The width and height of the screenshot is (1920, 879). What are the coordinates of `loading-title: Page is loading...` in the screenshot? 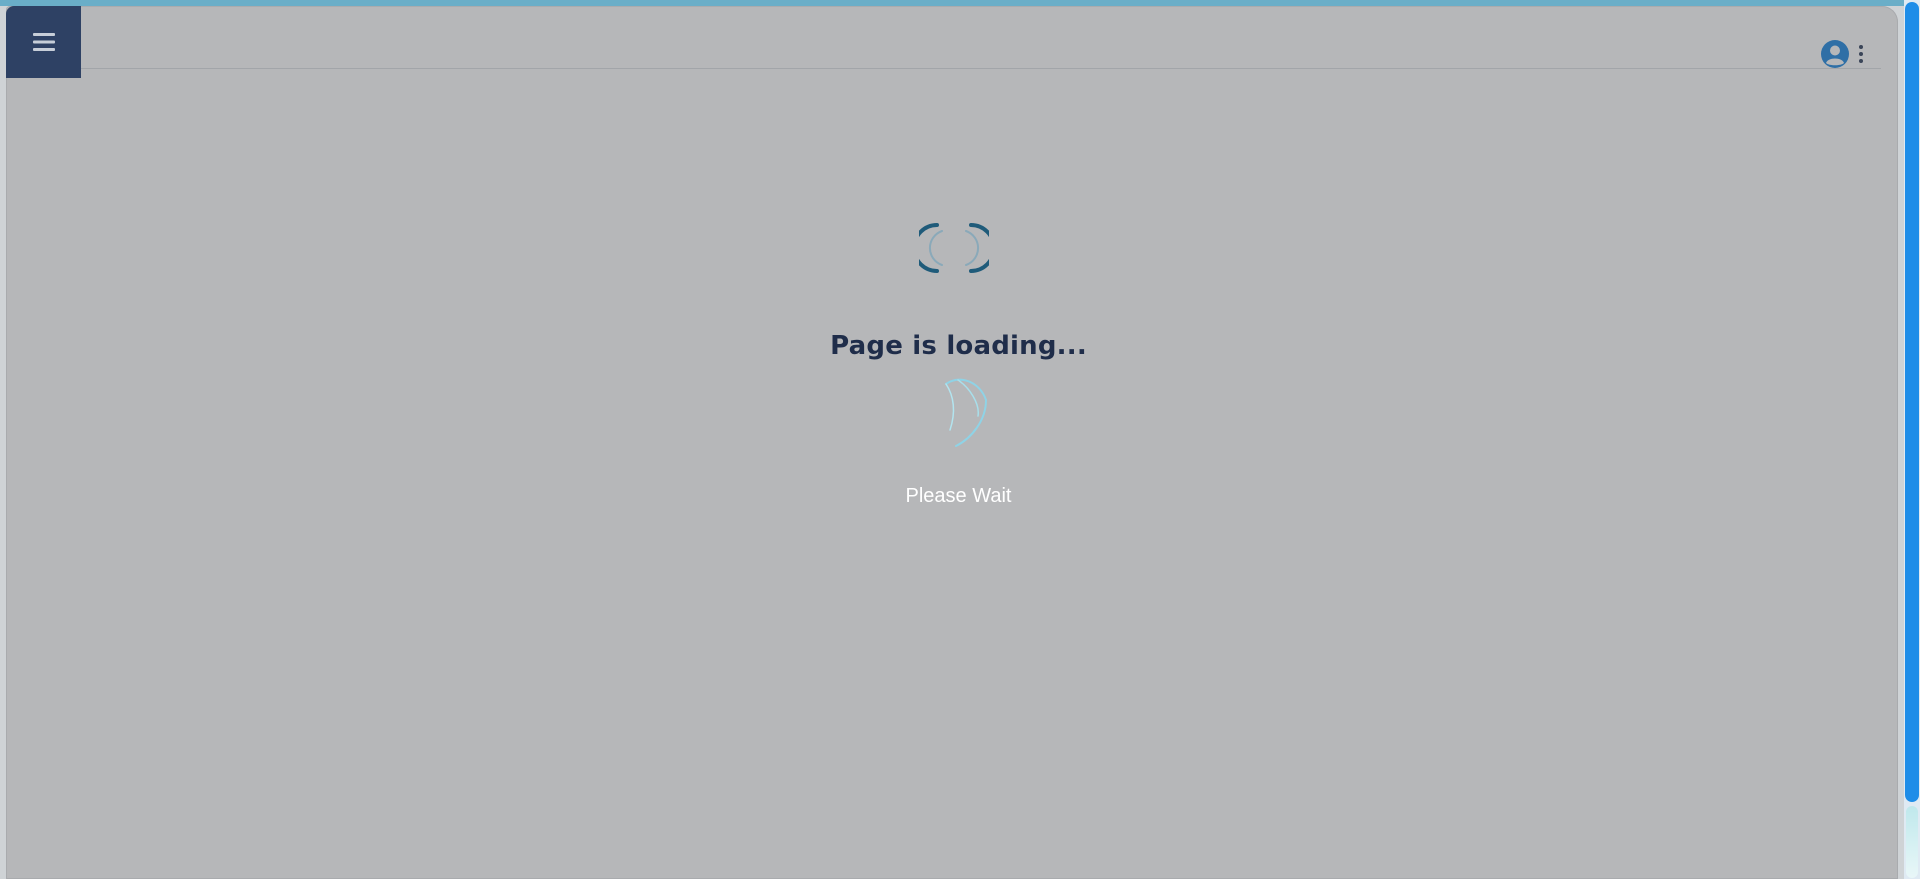 It's located at (958, 346).